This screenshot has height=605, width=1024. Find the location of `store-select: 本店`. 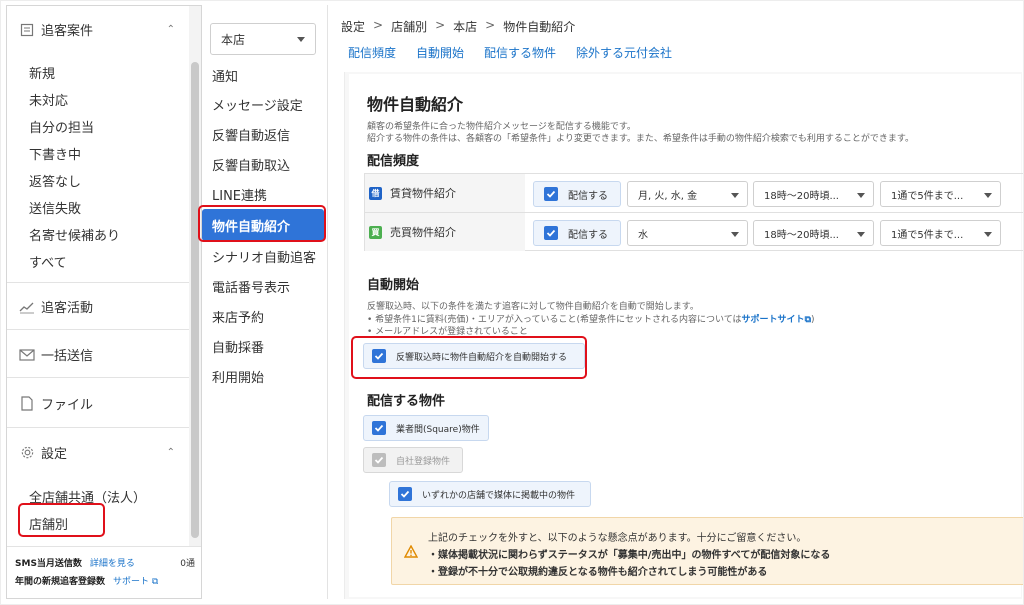

store-select: 本店 is located at coordinates (263, 39).